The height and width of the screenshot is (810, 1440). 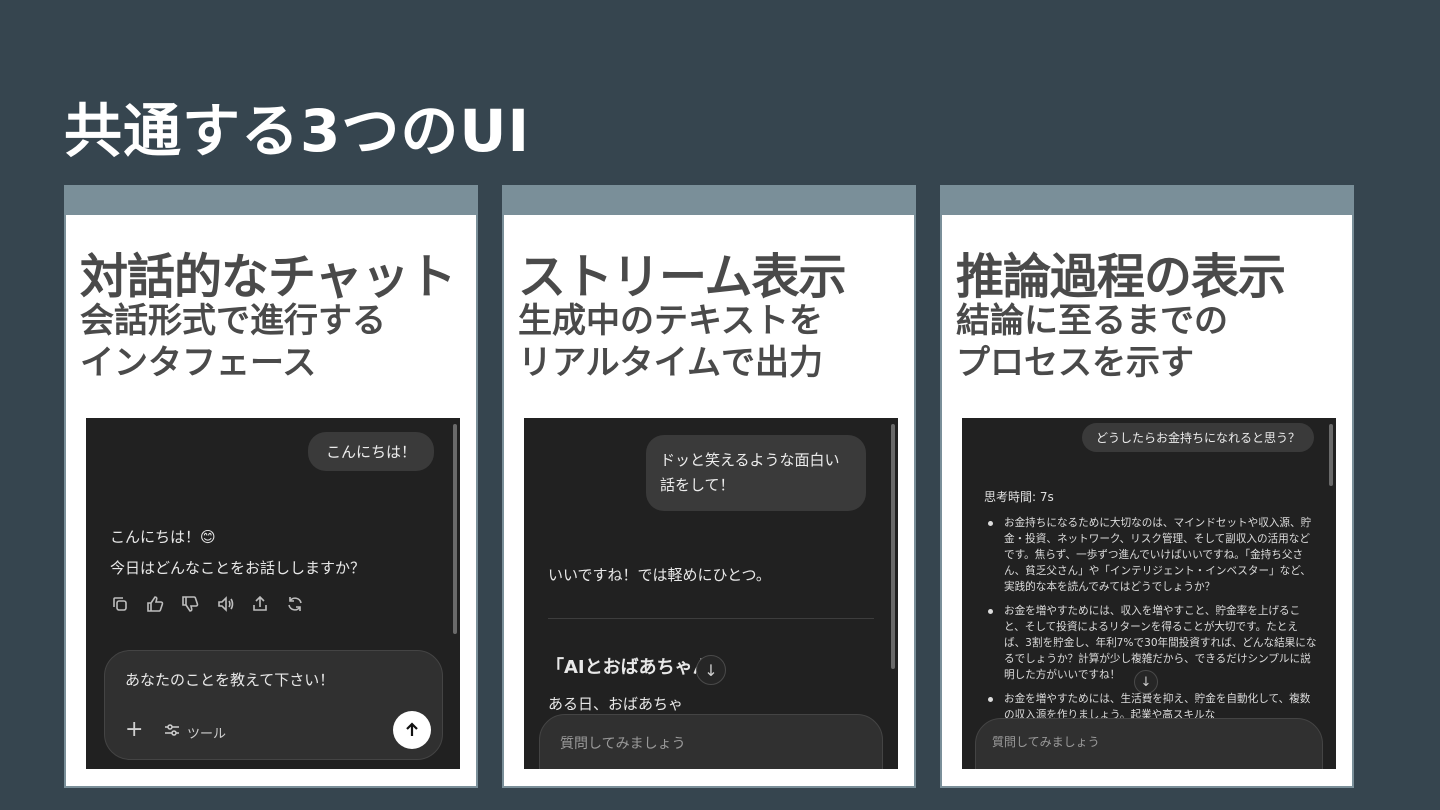 What do you see at coordinates (756, 473) in the screenshot?
I see `user-message-bubble: ドッと笑えるような面白い話をして！` at bounding box center [756, 473].